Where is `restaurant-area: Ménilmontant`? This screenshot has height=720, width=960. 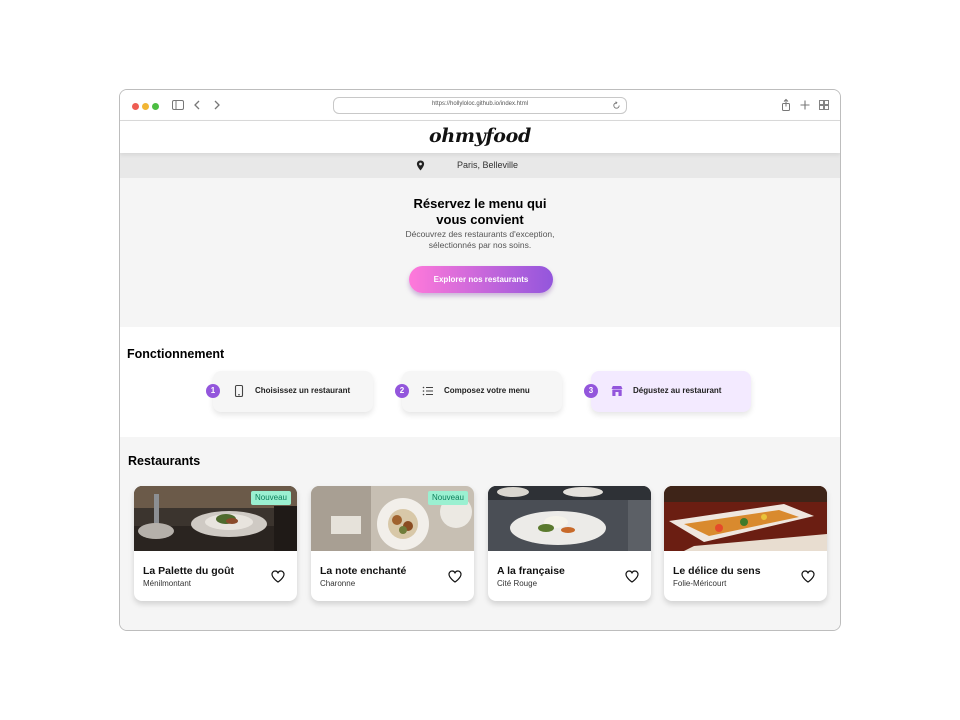 restaurant-area: Ménilmontant is located at coordinates (167, 583).